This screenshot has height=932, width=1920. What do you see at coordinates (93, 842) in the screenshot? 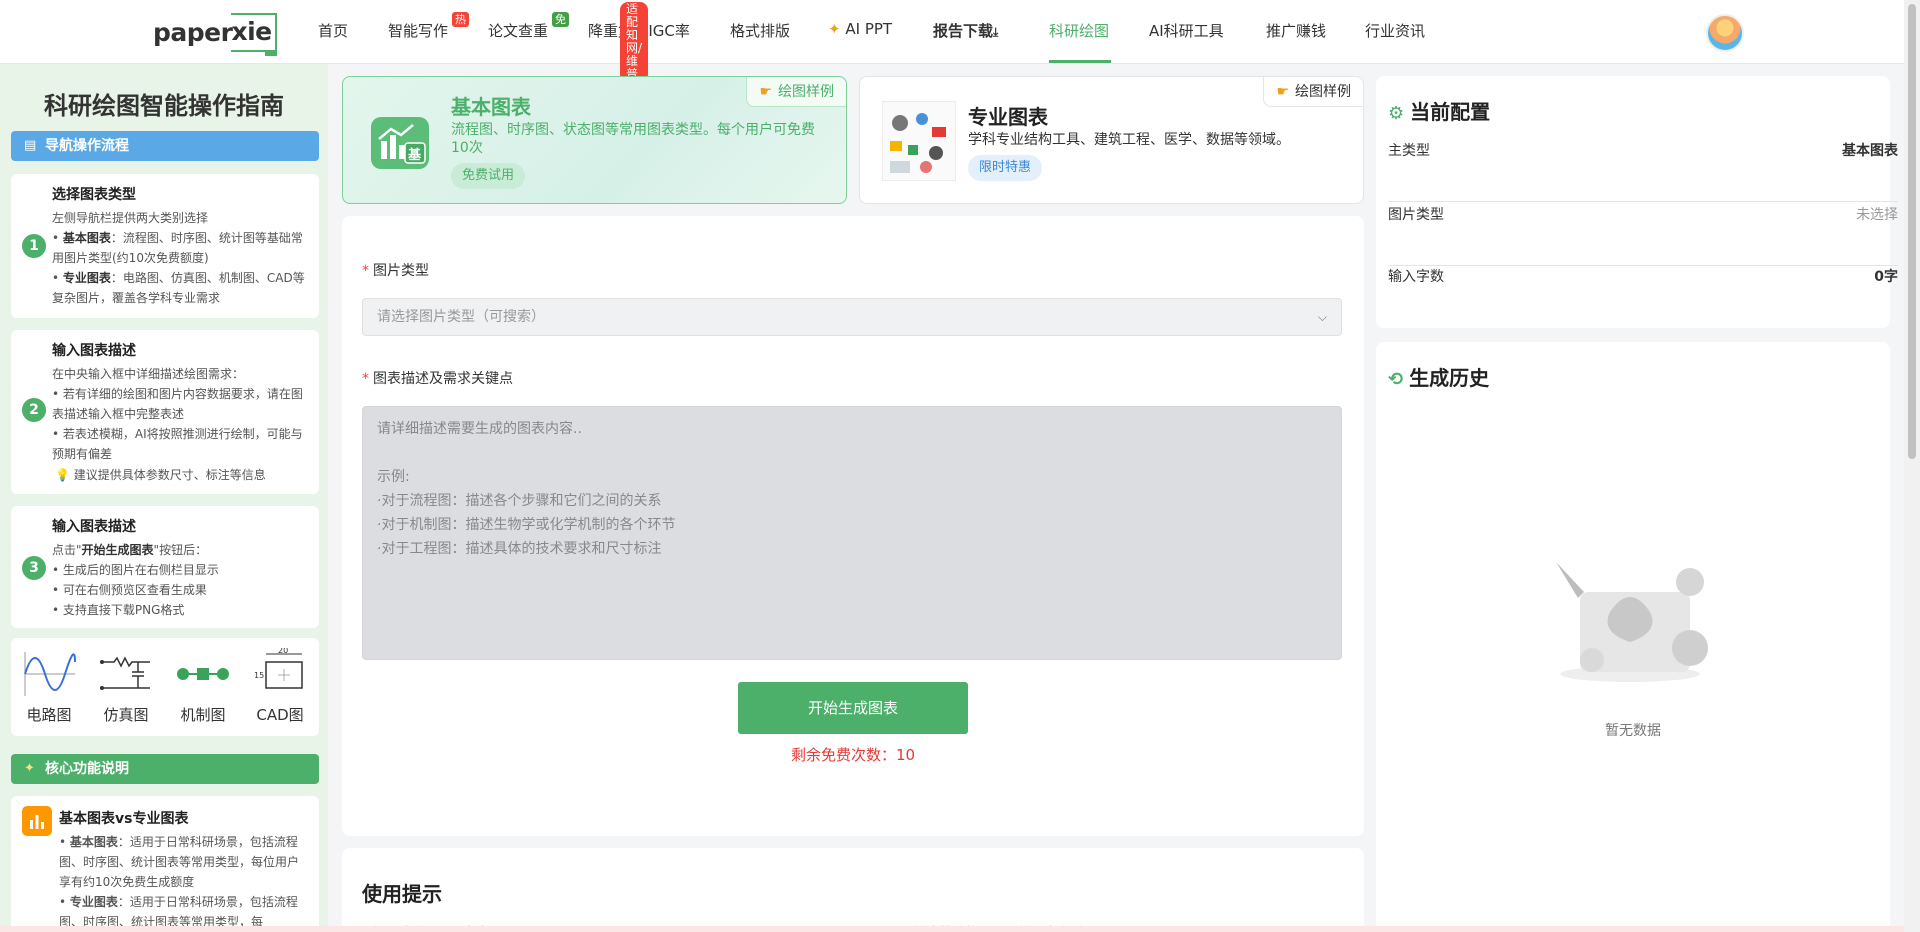
I see `func-bullet-key: 基本图表` at bounding box center [93, 842].